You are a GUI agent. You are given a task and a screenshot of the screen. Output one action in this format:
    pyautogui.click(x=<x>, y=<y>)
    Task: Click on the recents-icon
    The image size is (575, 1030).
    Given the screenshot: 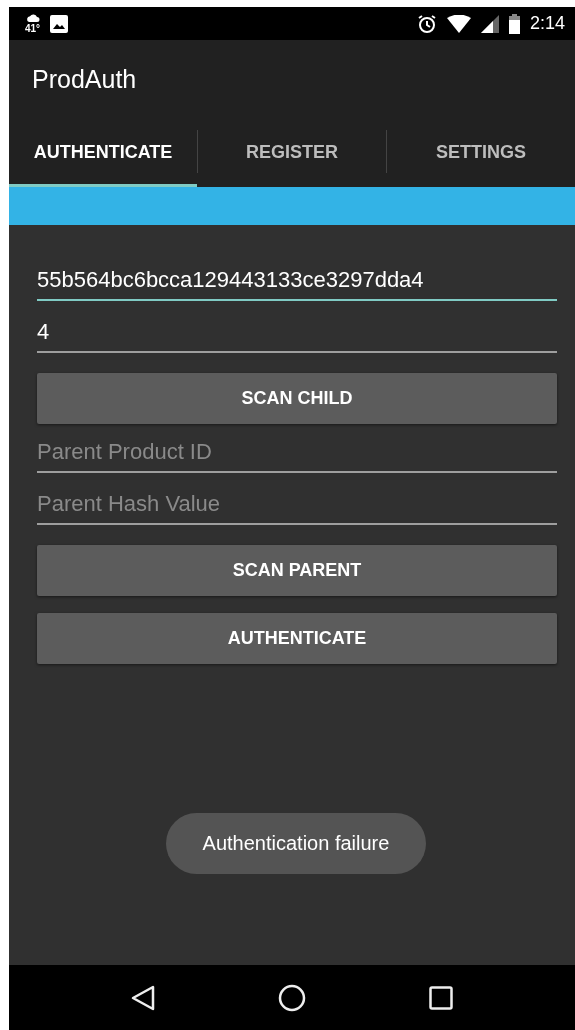 What is the action you would take?
    pyautogui.click(x=441, y=997)
    